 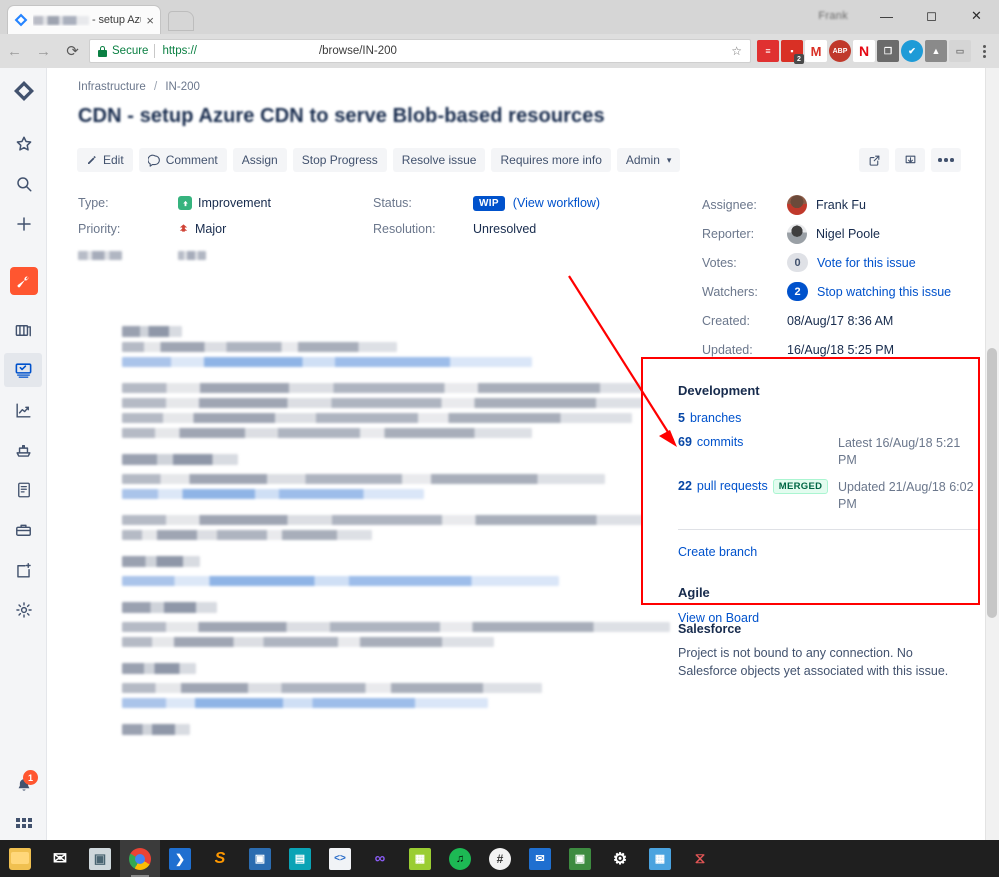 I want to click on watchers-label: Watchers:, so click(x=730, y=291).